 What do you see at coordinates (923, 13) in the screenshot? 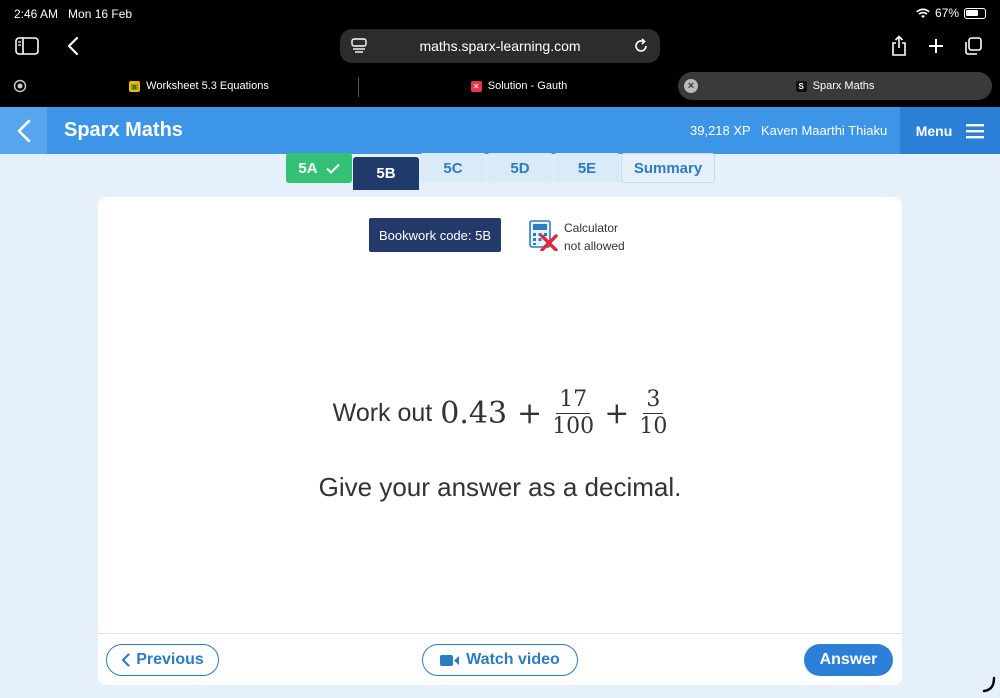
I see `wifi-icon` at bounding box center [923, 13].